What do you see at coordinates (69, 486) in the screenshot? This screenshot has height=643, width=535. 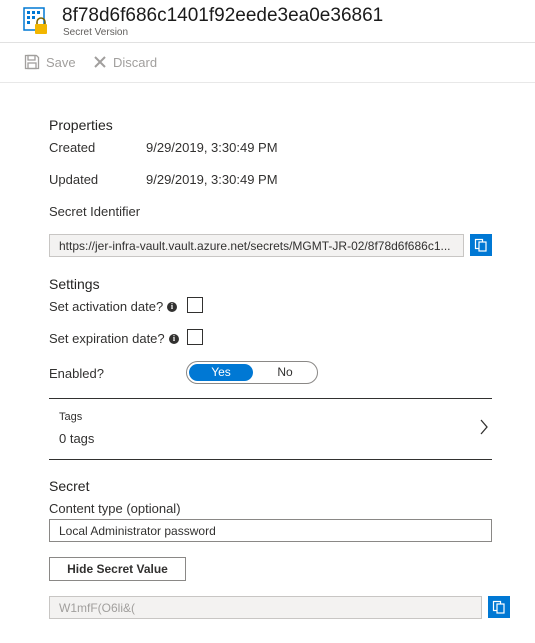 I see `secret-heading: Secret` at bounding box center [69, 486].